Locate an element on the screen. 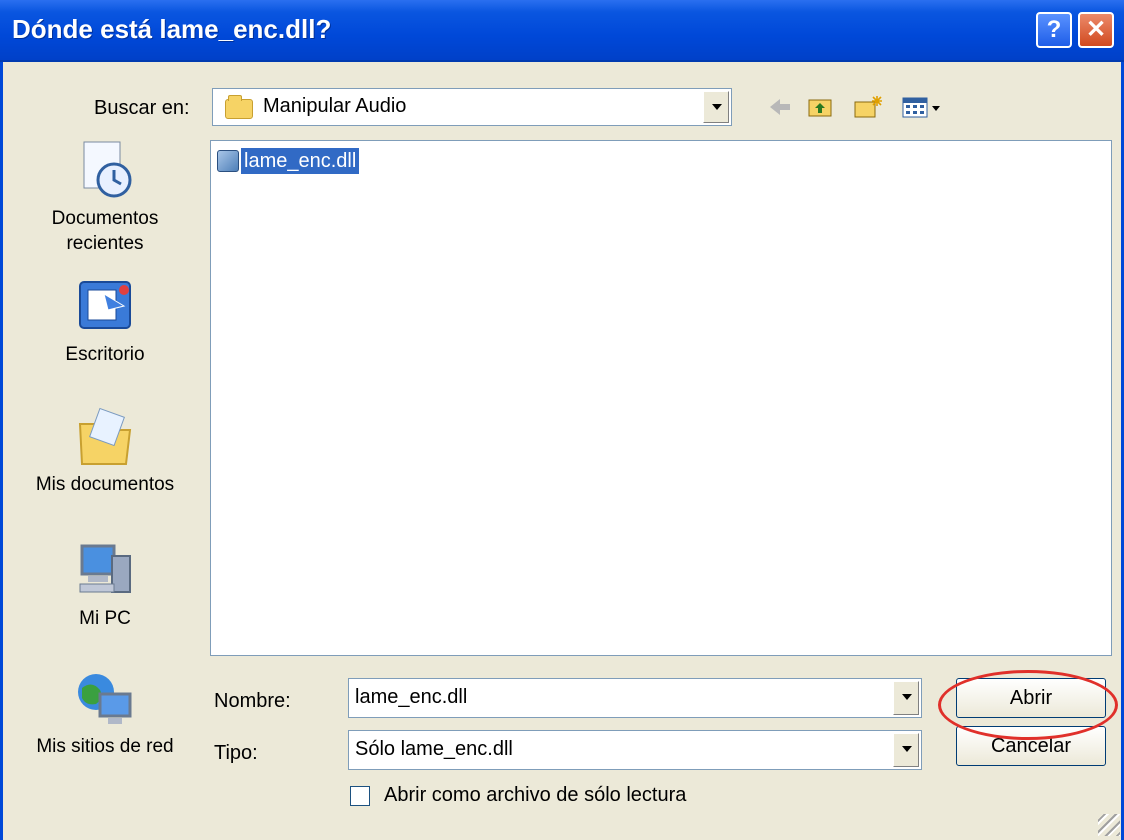 This screenshot has width=1124, height=840. my-computer-icon is located at coordinates (105, 571).